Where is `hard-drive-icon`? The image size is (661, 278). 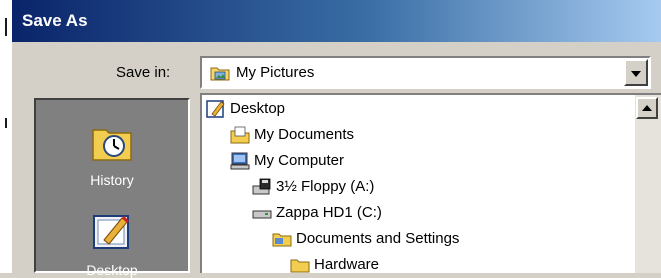
hard-drive-icon is located at coordinates (262, 213).